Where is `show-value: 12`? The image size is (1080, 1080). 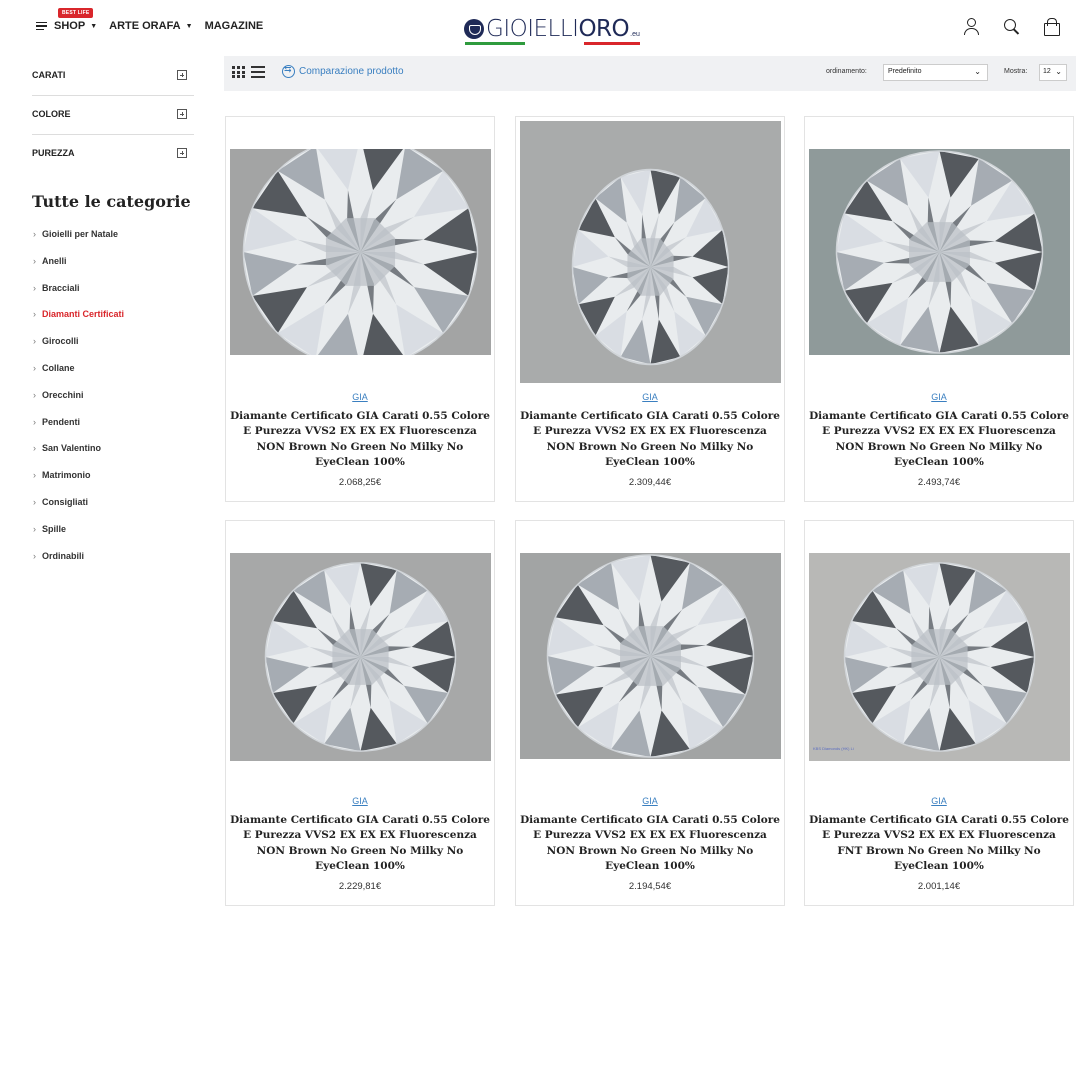 show-value: 12 is located at coordinates (1047, 71).